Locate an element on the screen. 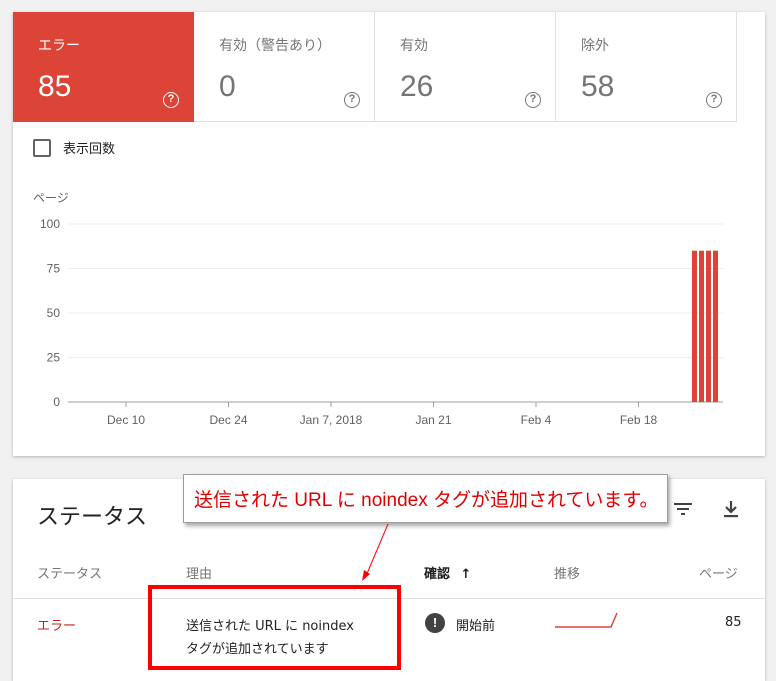 This screenshot has width=776, height=681. tile-value: 0 is located at coordinates (227, 86).